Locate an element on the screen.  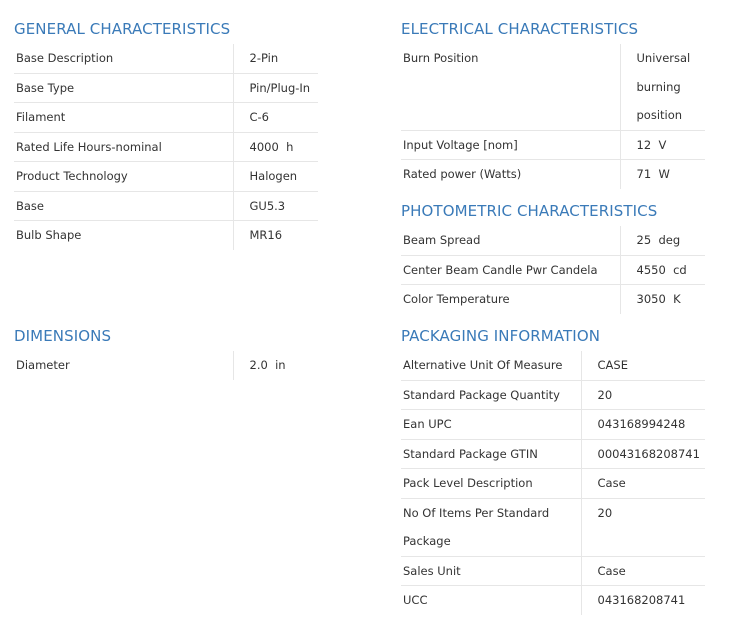
table-row: Color Temperature 3050 K is located at coordinates (553, 299).